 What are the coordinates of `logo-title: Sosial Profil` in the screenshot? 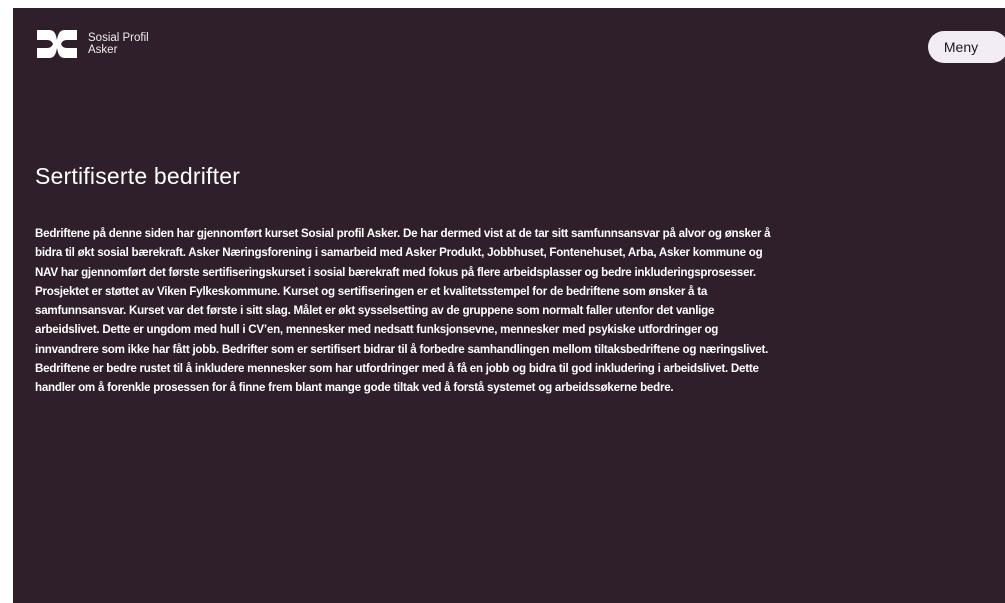 It's located at (118, 38).